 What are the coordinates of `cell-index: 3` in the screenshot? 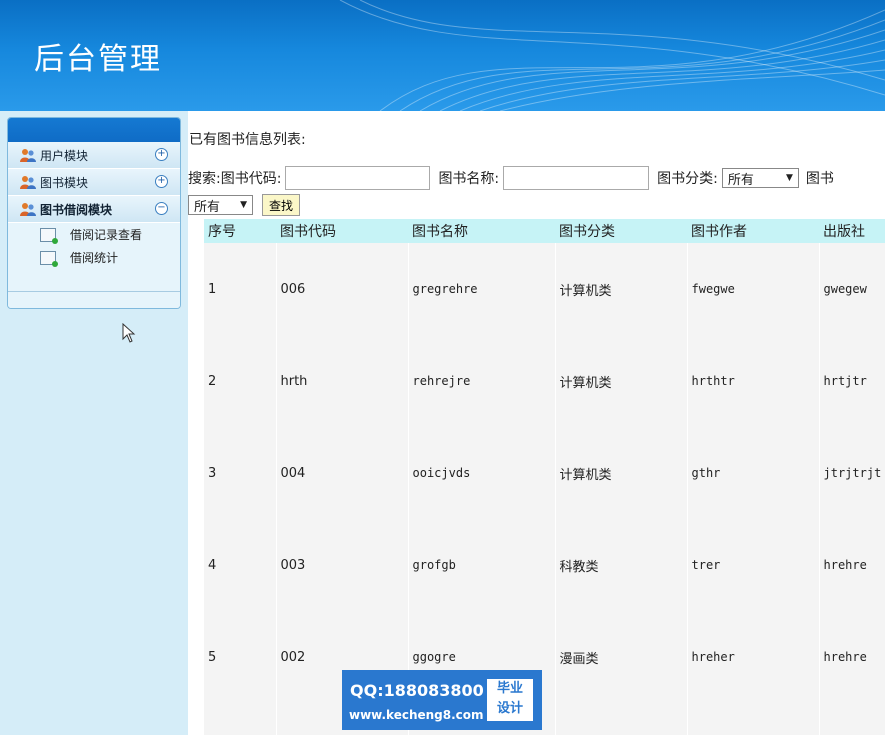 It's located at (212, 473).